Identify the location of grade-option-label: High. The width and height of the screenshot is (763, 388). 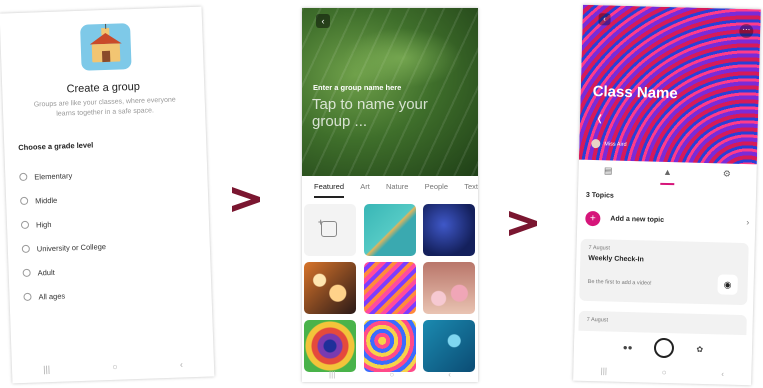
(43, 224).